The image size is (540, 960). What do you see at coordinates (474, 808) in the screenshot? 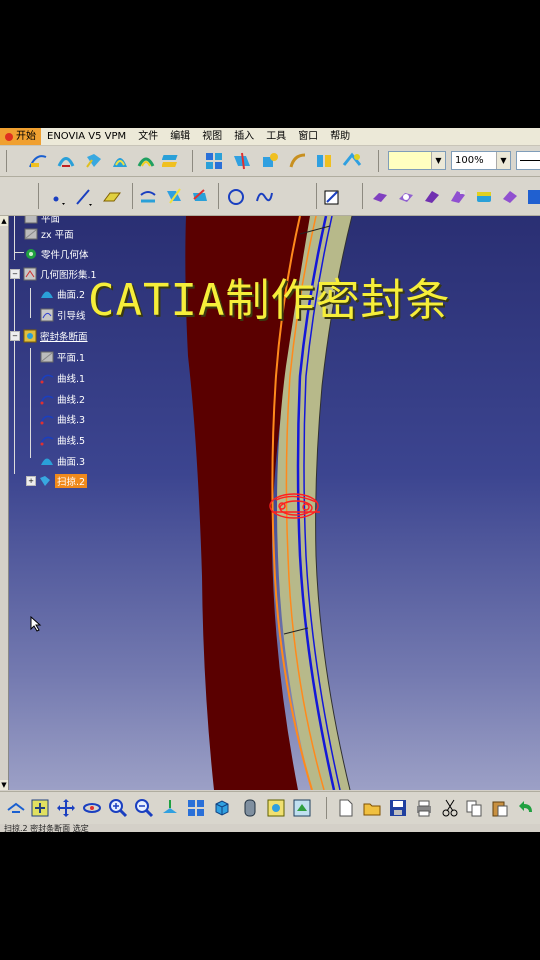
I see `copy-icon` at bounding box center [474, 808].